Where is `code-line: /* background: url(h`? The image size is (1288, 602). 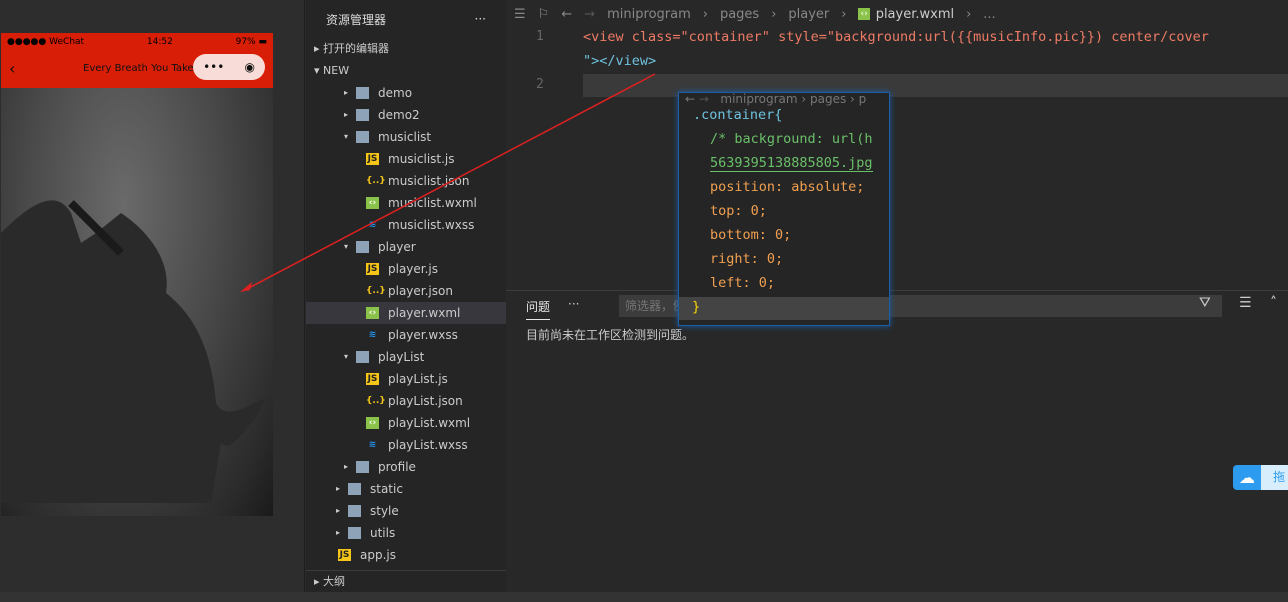 code-line: /* background: url(h is located at coordinates (791, 139).